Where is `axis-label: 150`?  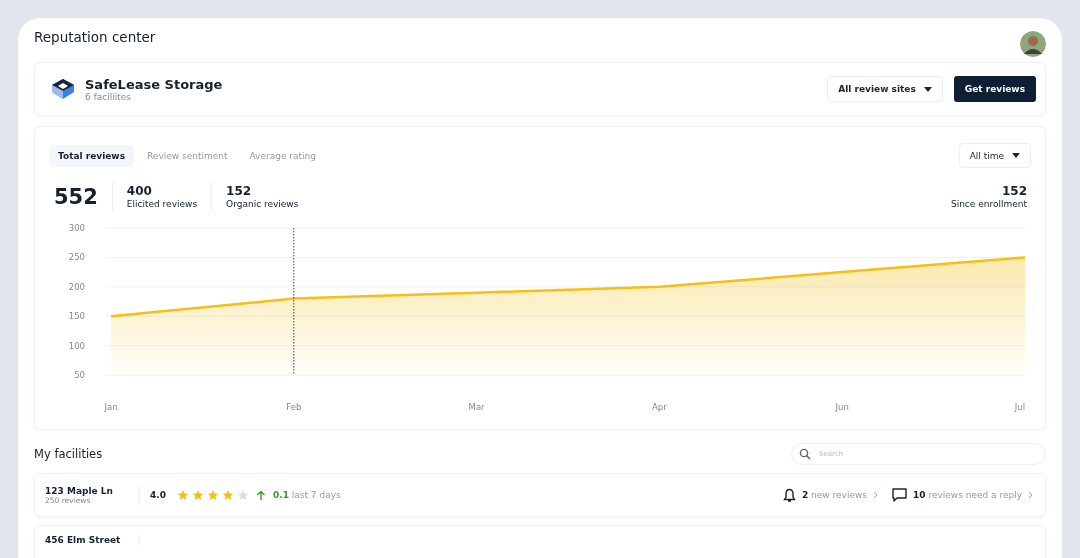
axis-label: 150 is located at coordinates (76, 316).